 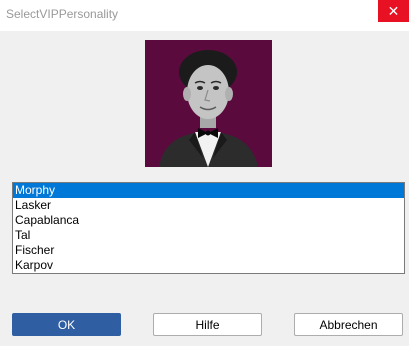 What do you see at coordinates (208, 265) in the screenshot?
I see `list-item-karpov: Karpov` at bounding box center [208, 265].